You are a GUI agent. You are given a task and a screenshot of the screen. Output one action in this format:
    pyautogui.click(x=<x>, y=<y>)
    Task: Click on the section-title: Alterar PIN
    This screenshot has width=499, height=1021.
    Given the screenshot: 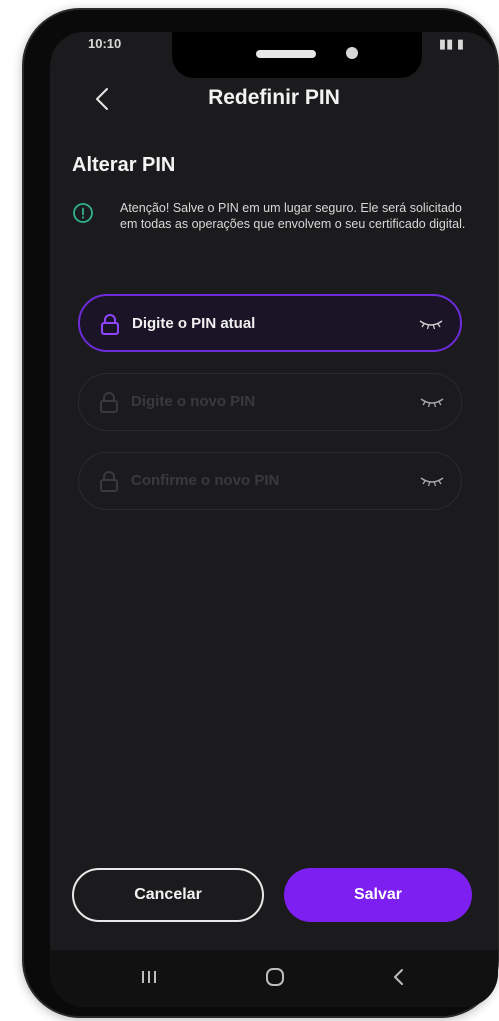 What is the action you would take?
    pyautogui.click(x=124, y=165)
    